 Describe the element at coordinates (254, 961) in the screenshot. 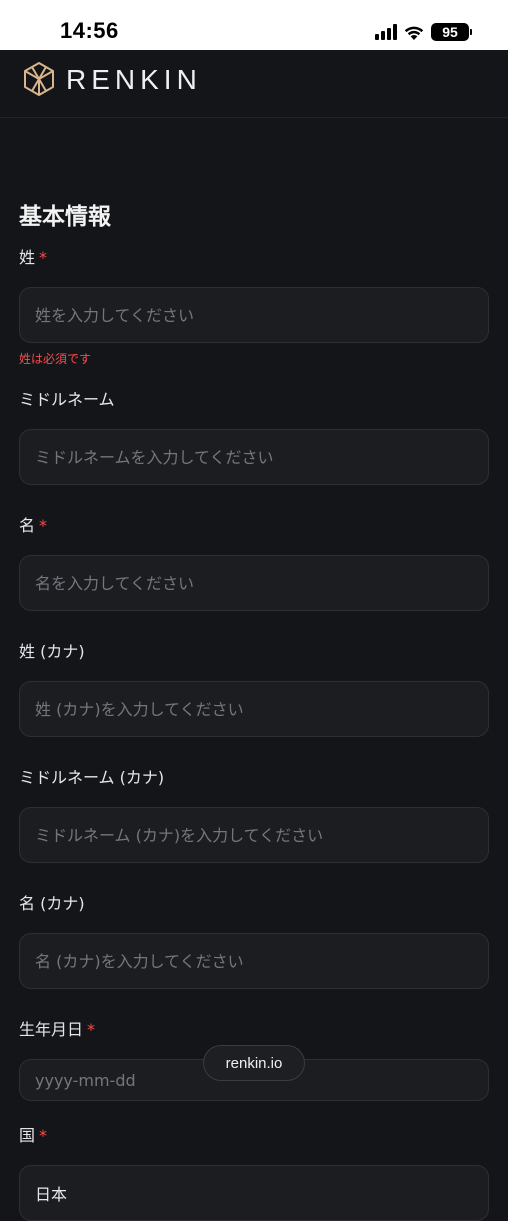

I see `first-name-kana-input` at that location.